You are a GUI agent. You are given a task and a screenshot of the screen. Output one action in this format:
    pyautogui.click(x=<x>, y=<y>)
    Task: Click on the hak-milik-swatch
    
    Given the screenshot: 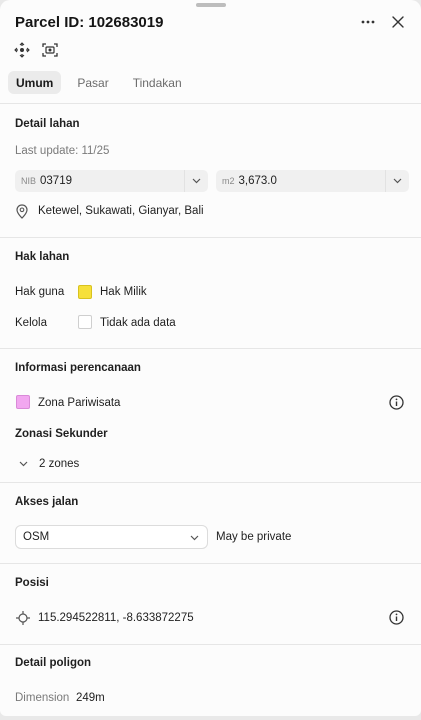 What is the action you would take?
    pyautogui.click(x=85, y=292)
    